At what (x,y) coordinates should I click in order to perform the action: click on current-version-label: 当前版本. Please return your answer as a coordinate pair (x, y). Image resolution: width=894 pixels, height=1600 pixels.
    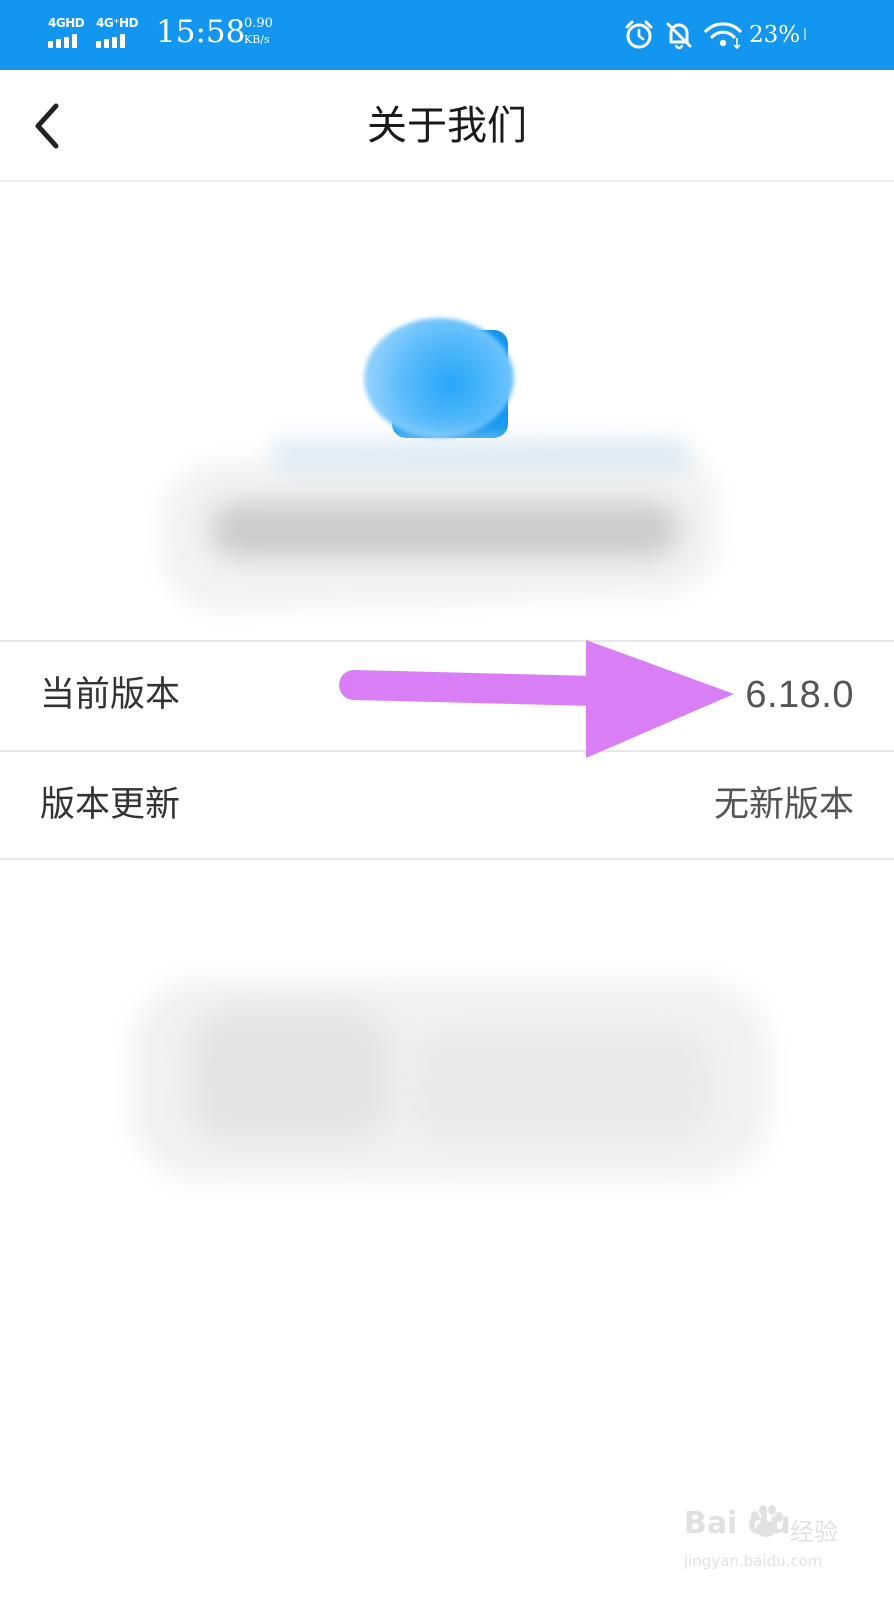
    Looking at the image, I should click on (110, 695).